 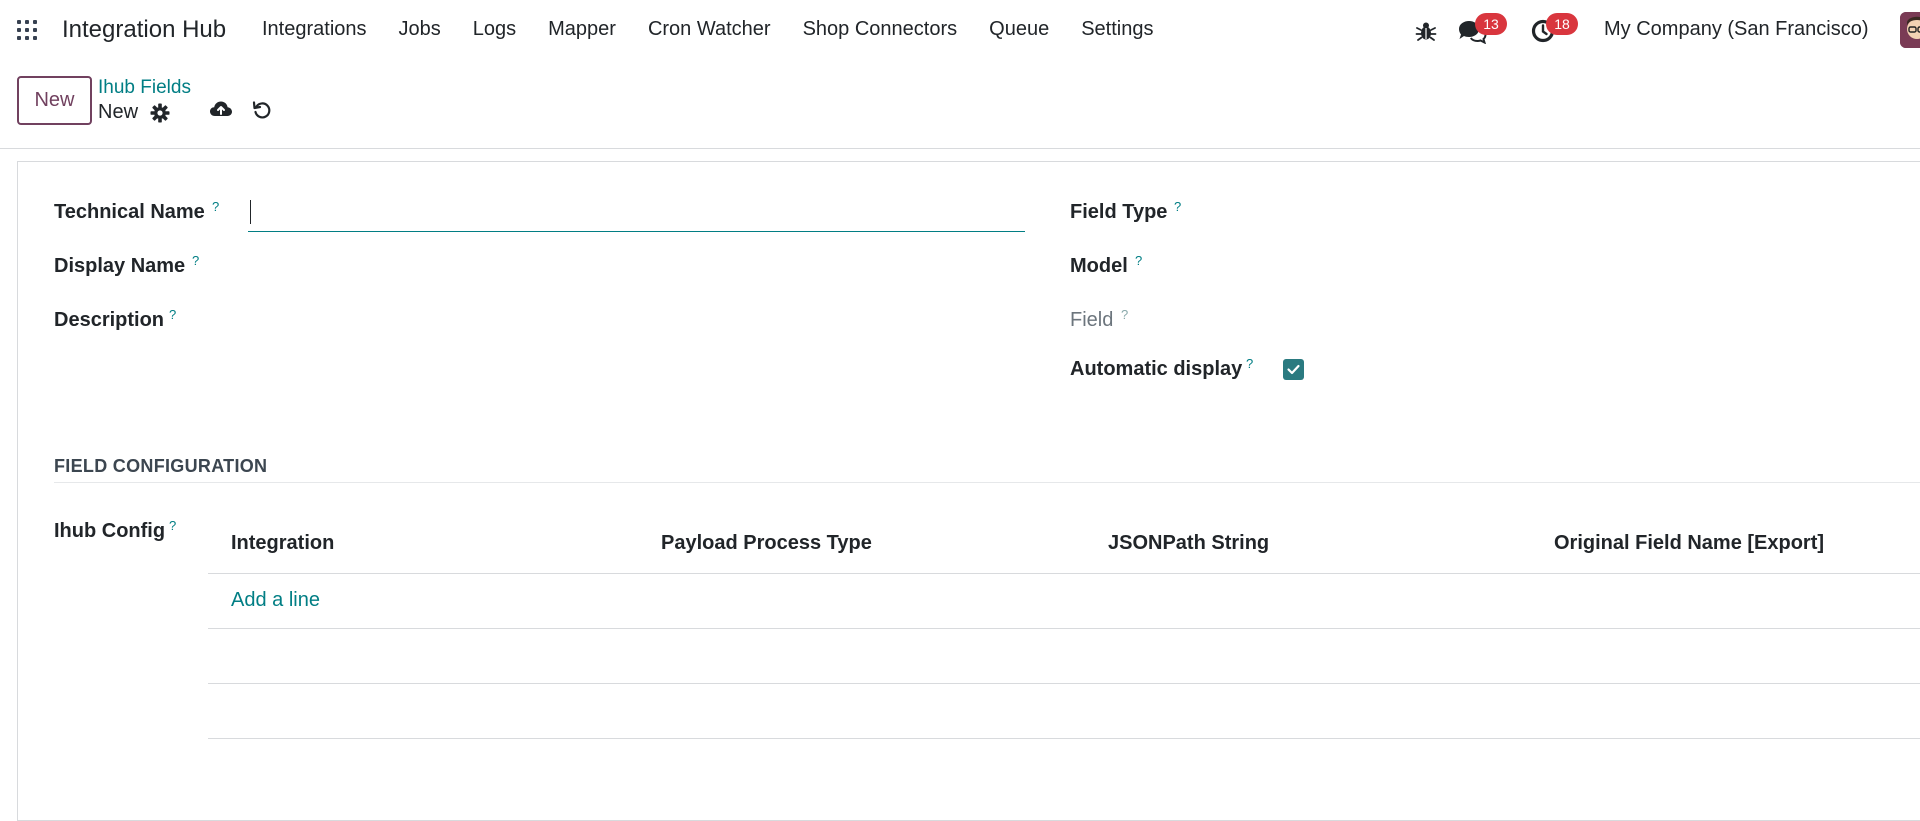 What do you see at coordinates (250, 212) in the screenshot?
I see `text-caret` at bounding box center [250, 212].